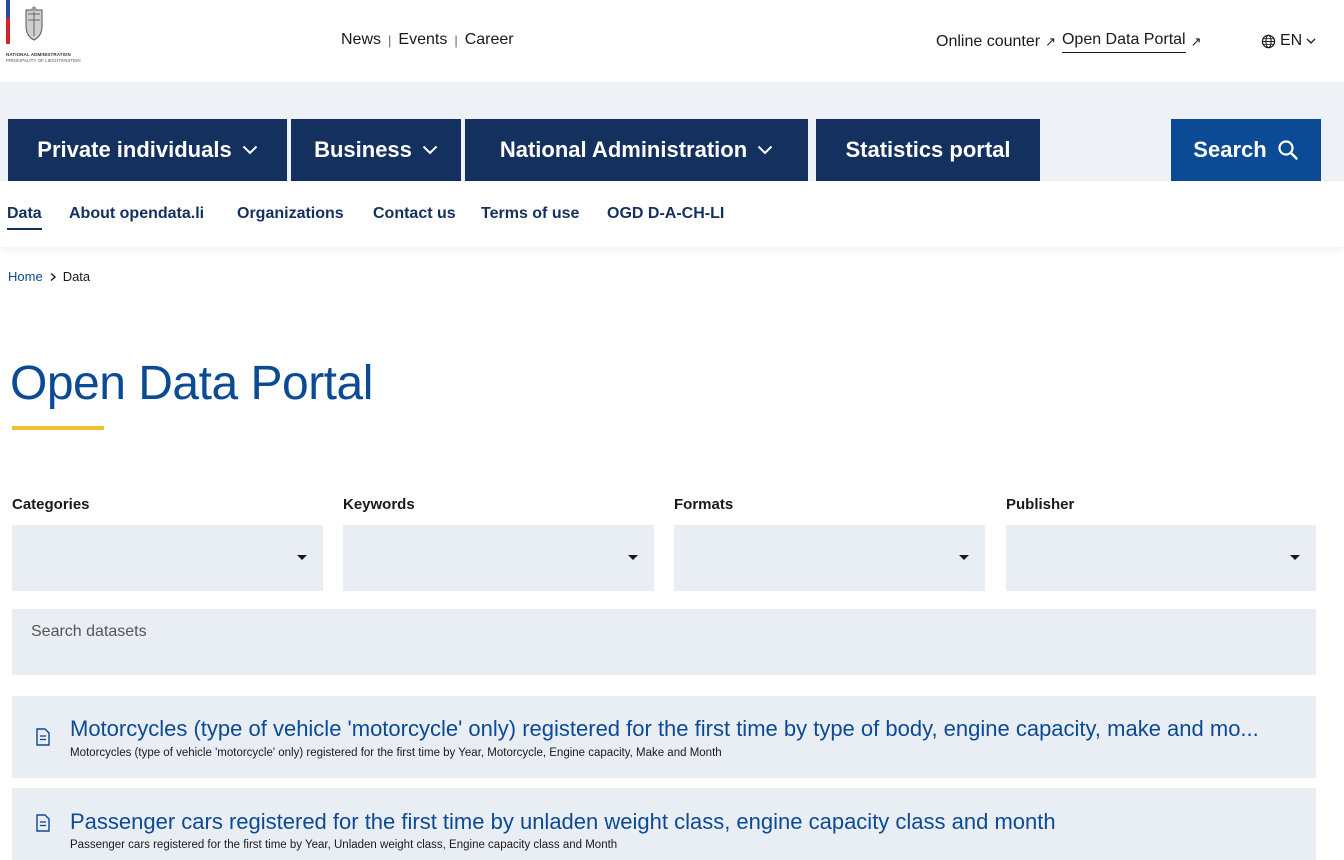 The height and width of the screenshot is (860, 1344). Describe the element at coordinates (1230, 149) in the screenshot. I see `search-label: Search` at that location.